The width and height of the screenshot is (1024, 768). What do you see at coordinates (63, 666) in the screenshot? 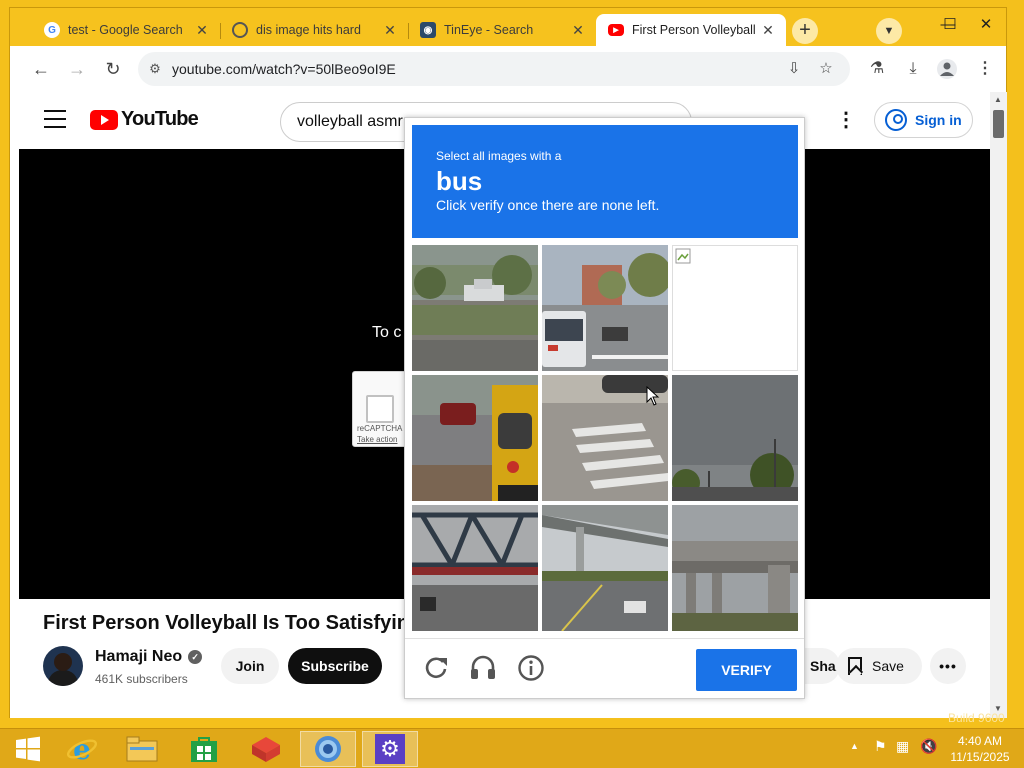
I see `channel-avatar` at bounding box center [63, 666].